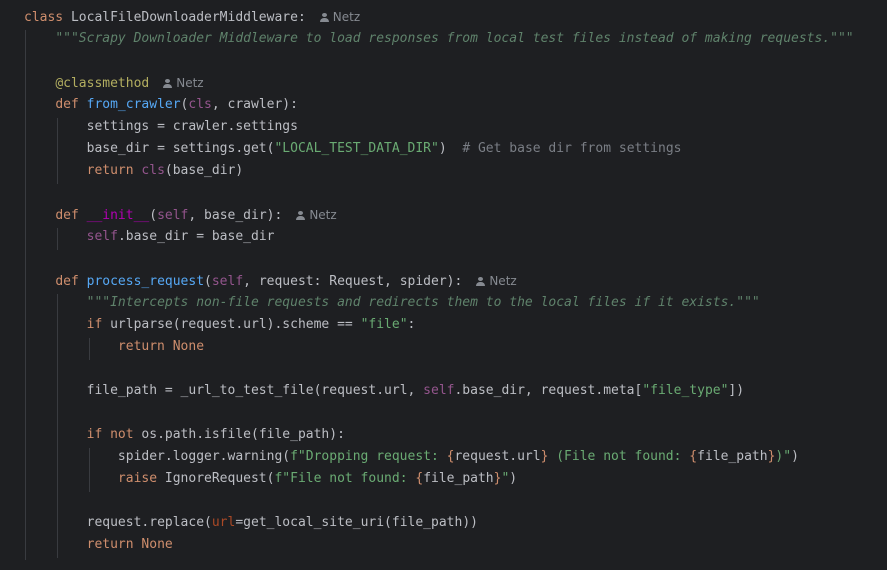 The image size is (887, 570). Describe the element at coordinates (192, 126) in the screenshot. I see `code-text: settings = crawler.settings` at that location.